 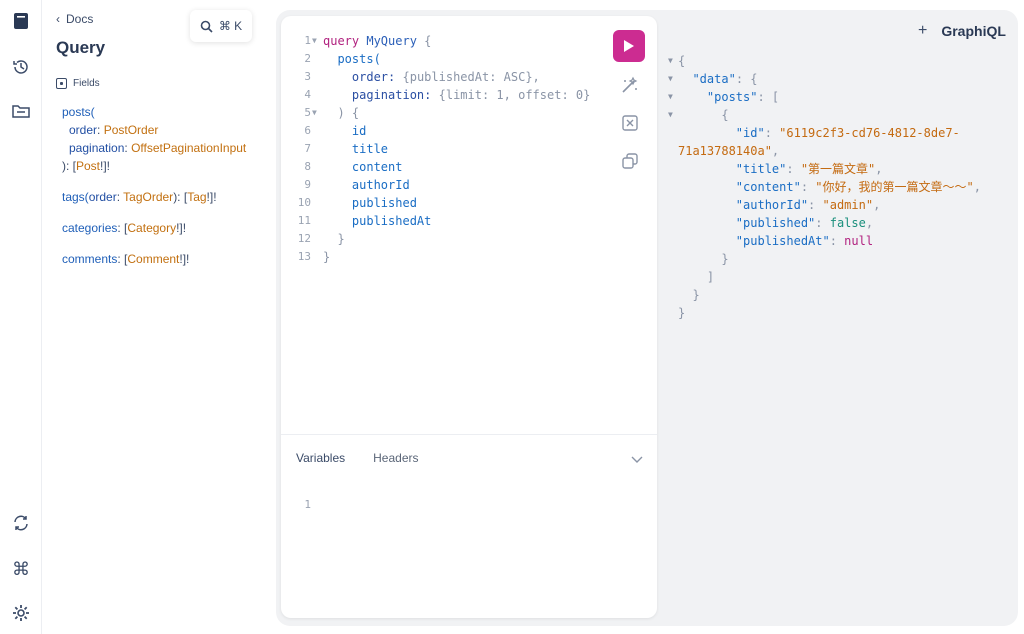 I want to click on play-icon, so click(x=629, y=46).